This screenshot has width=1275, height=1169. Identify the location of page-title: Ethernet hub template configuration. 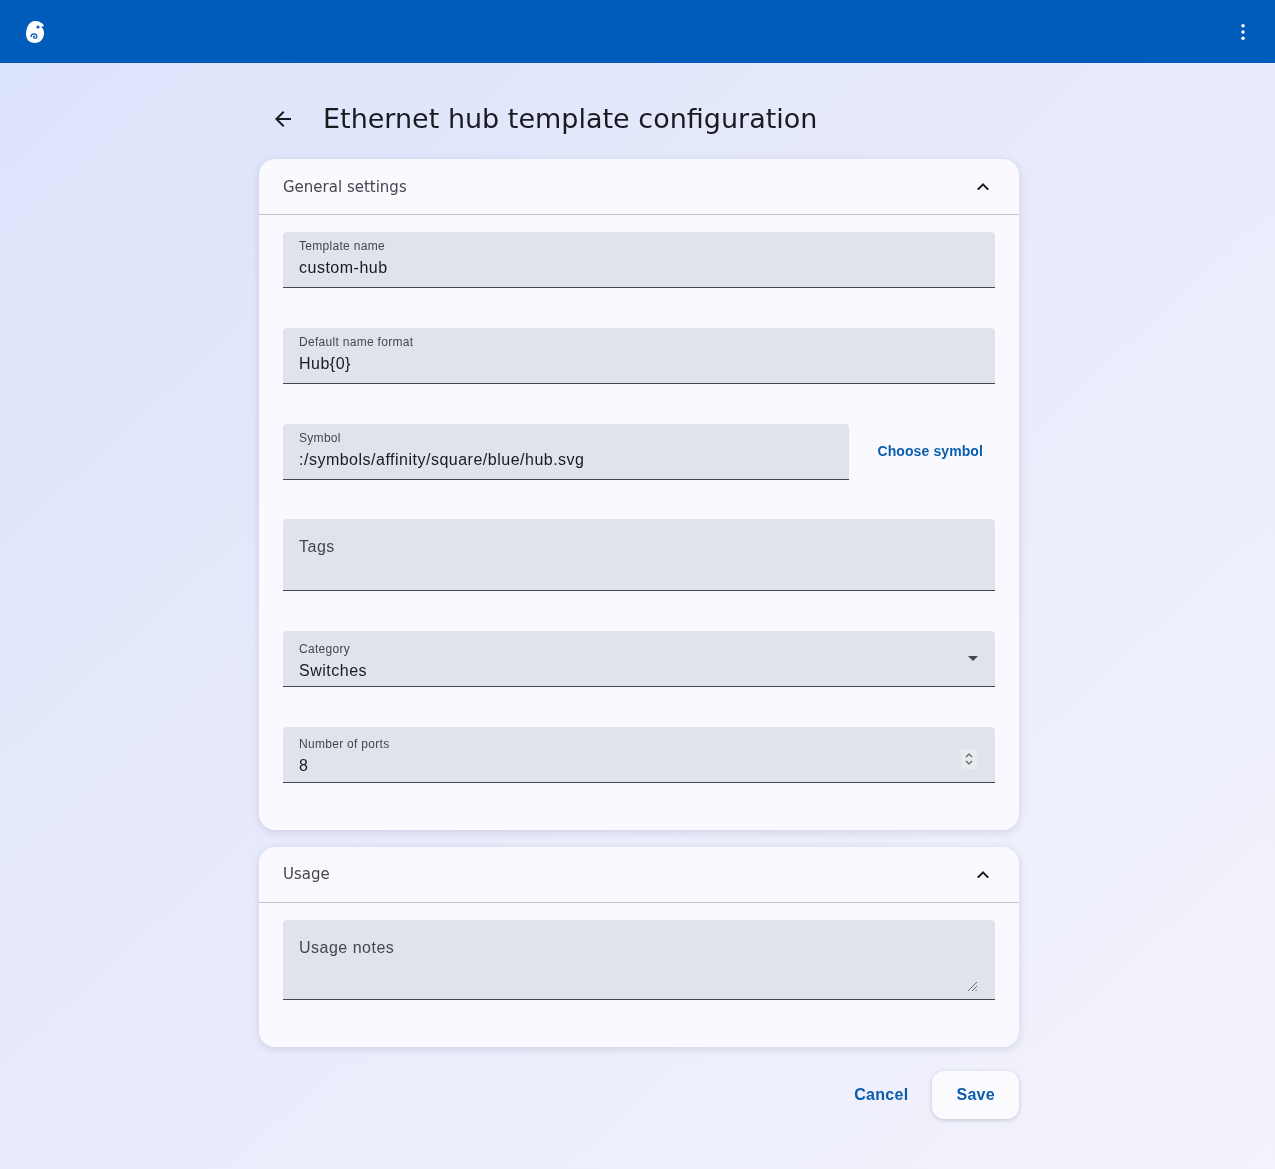
(570, 119).